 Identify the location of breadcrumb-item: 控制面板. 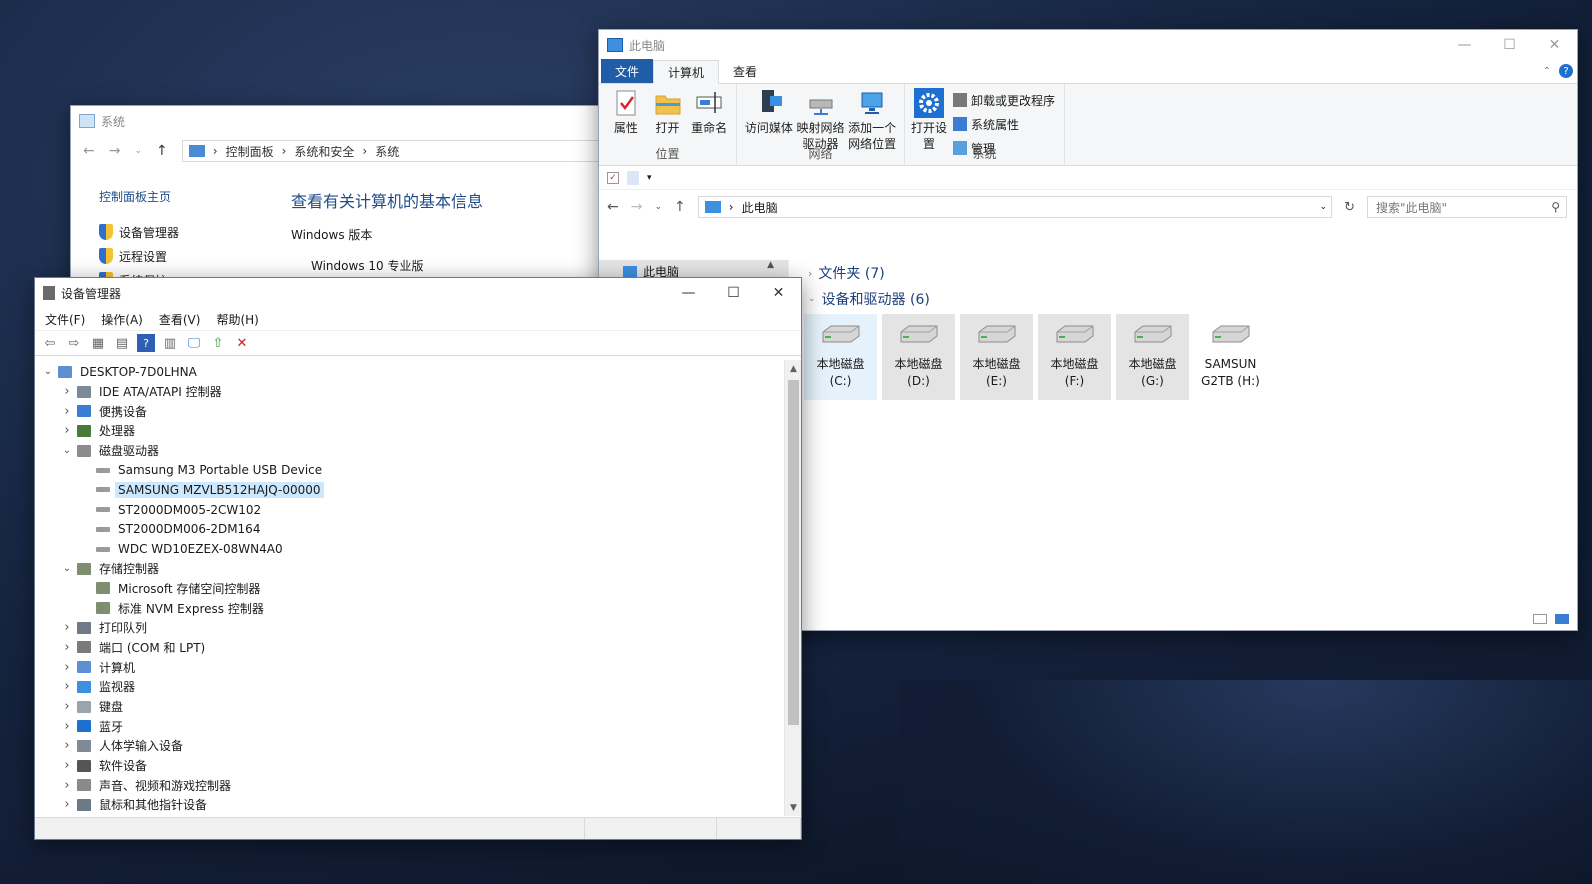
(250, 151).